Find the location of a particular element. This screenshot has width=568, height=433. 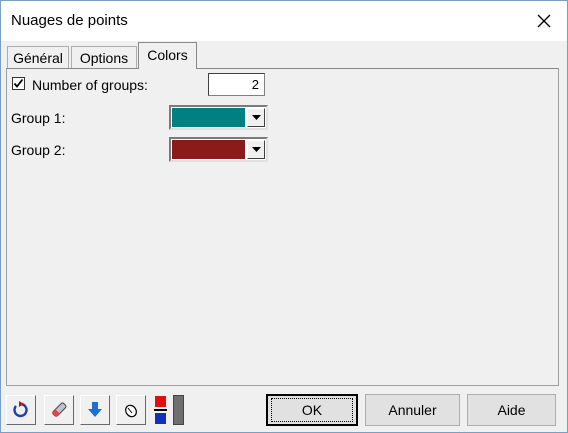

gray-bar-icon is located at coordinates (178, 410).